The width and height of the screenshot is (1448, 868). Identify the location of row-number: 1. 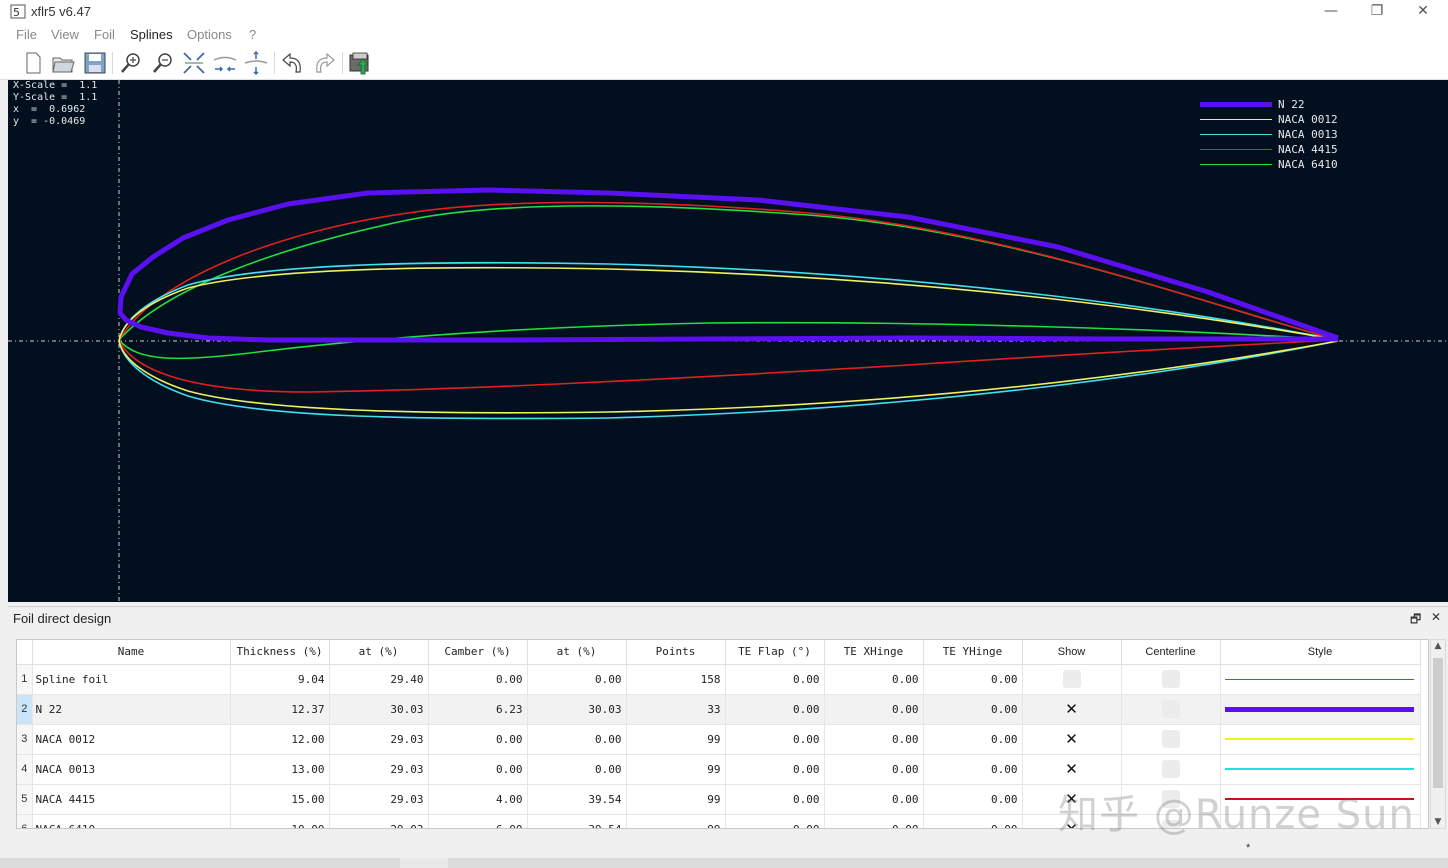
(25, 679).